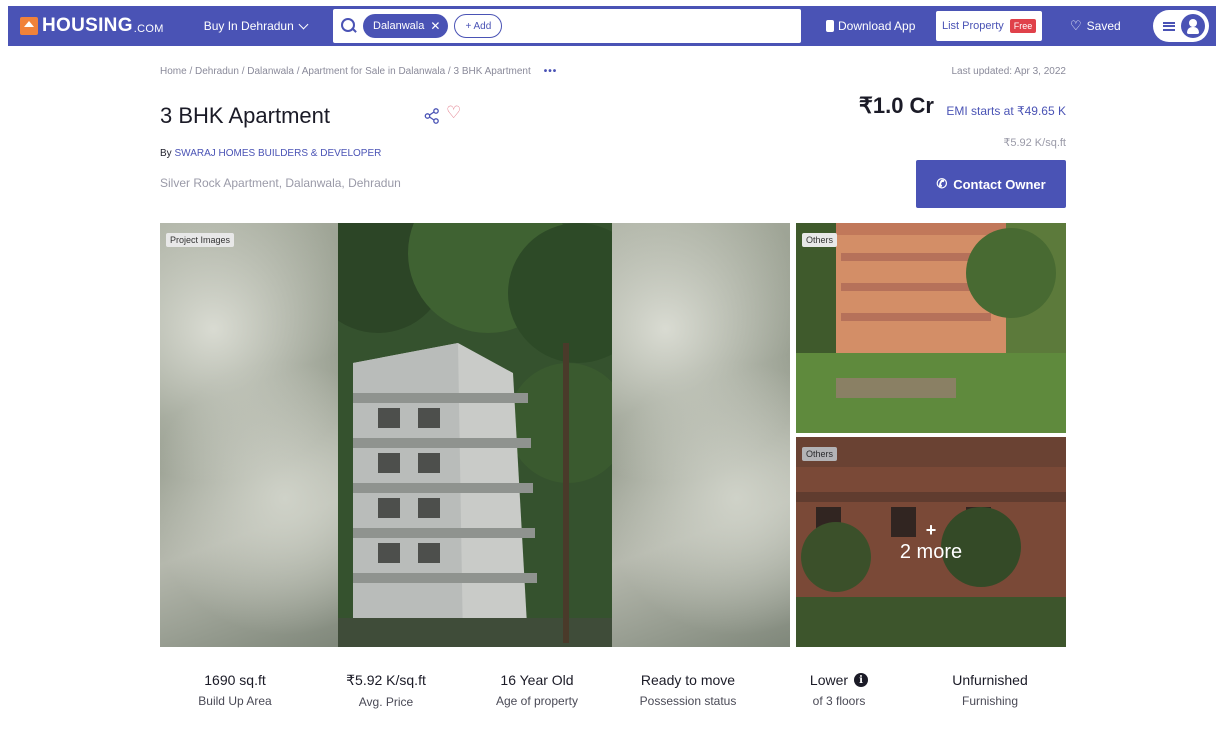 This screenshot has height=734, width=1222. Describe the element at coordinates (861, 680) in the screenshot. I see `info-icon: i` at that location.